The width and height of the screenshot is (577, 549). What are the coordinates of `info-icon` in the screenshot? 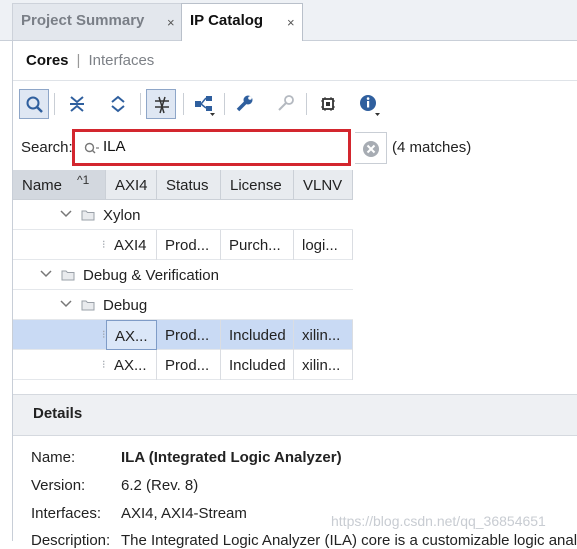 It's located at (370, 105).